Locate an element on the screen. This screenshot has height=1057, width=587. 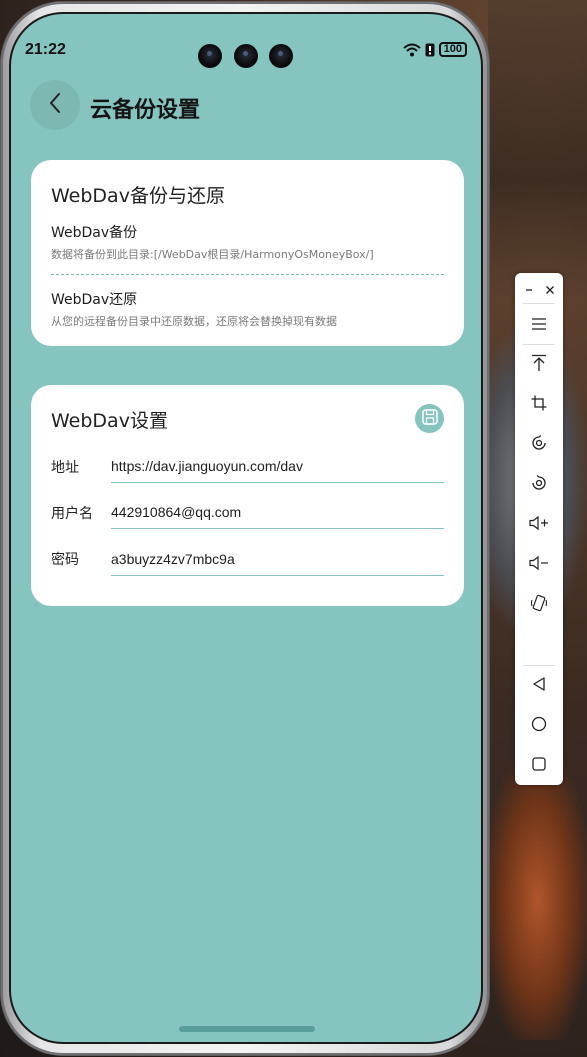
close-button is located at coordinates (550, 289).